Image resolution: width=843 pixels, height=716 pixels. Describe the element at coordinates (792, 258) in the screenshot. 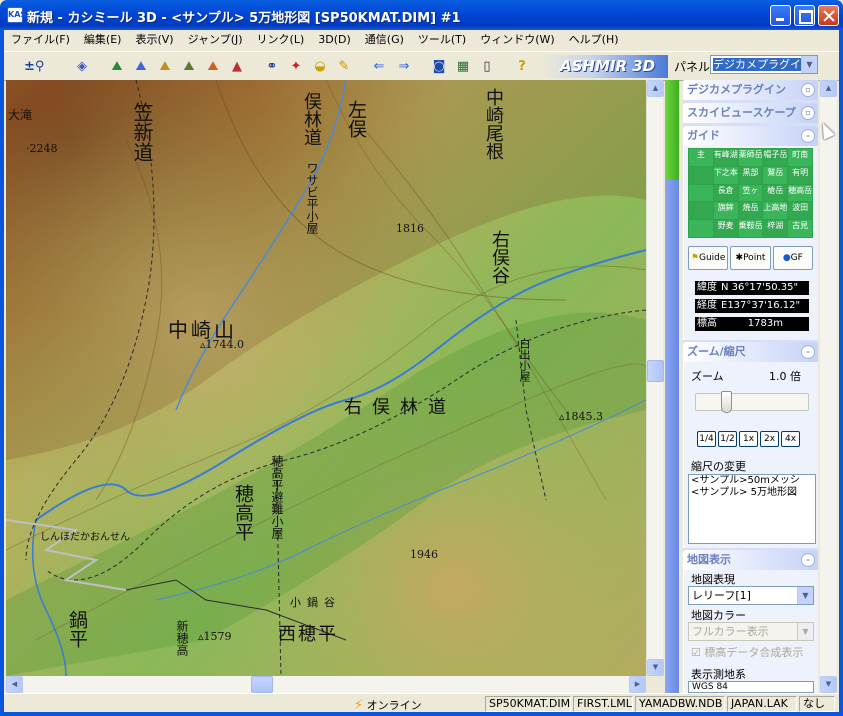

I see `tab-gps: ●GF` at that location.